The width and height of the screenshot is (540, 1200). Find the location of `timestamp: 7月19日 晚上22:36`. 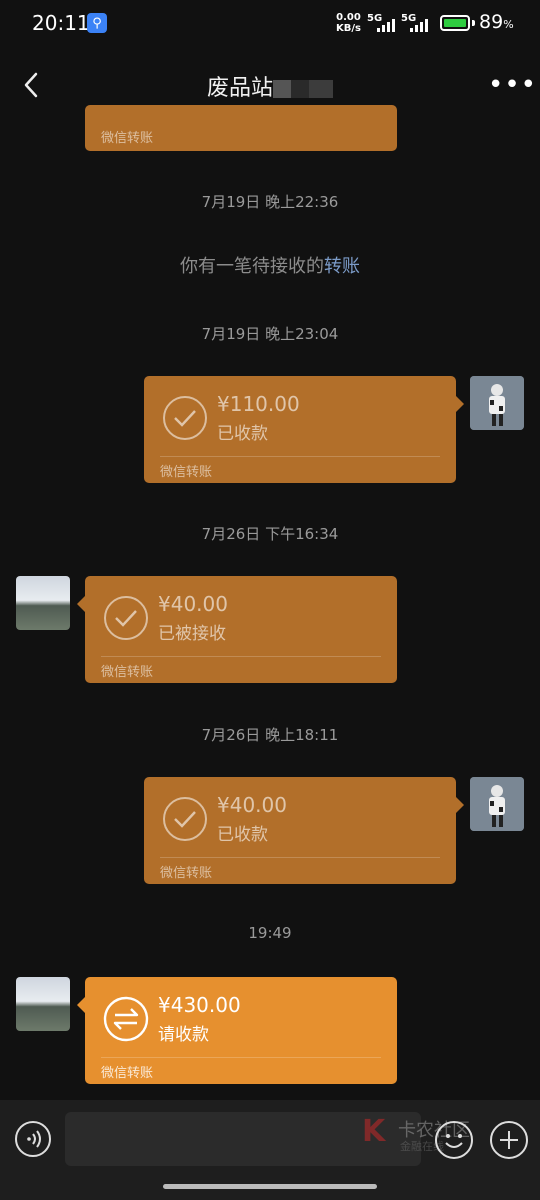

timestamp: 7月19日 晚上22:36 is located at coordinates (270, 202).